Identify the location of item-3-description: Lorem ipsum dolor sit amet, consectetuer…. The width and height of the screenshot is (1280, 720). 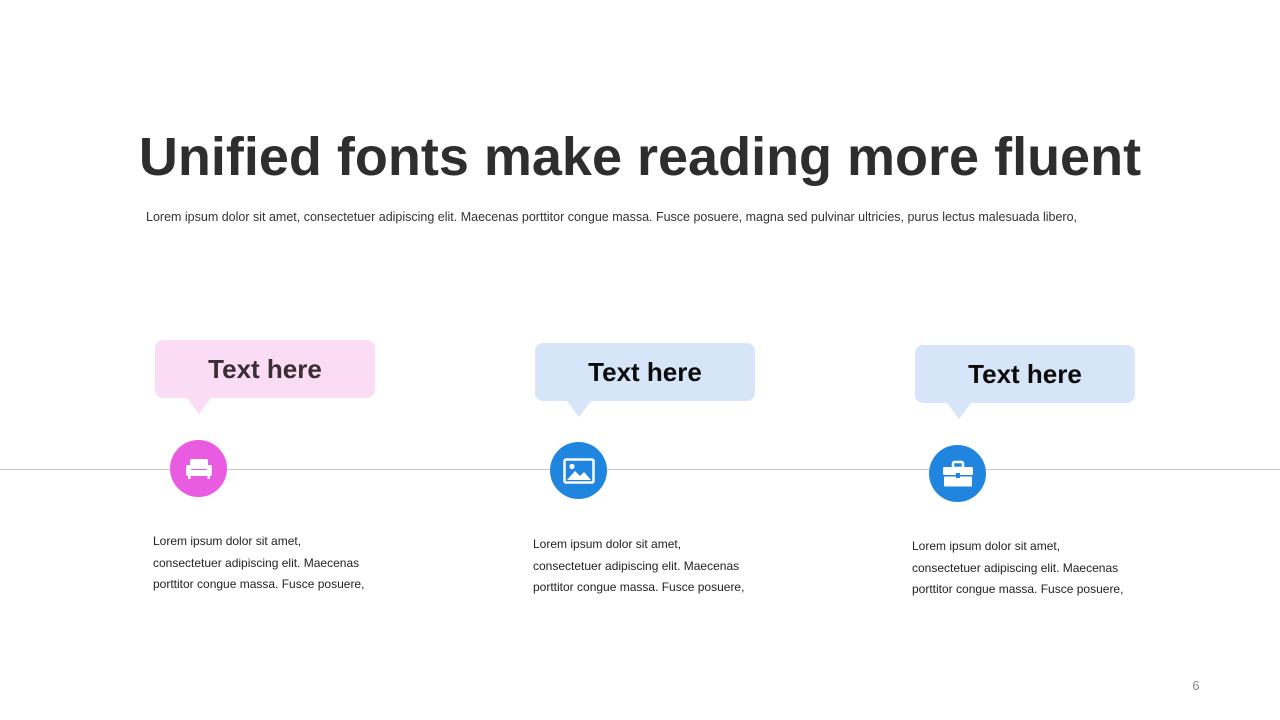
(1032, 568).